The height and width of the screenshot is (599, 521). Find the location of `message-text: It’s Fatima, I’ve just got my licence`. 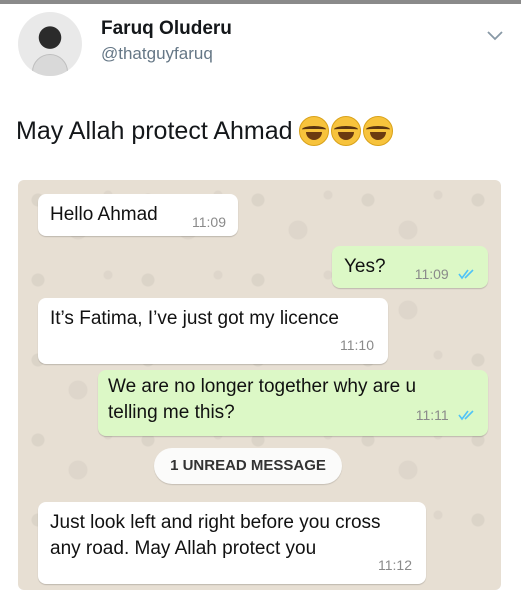

message-text: It’s Fatima, I’ve just got my licence is located at coordinates (194, 318).